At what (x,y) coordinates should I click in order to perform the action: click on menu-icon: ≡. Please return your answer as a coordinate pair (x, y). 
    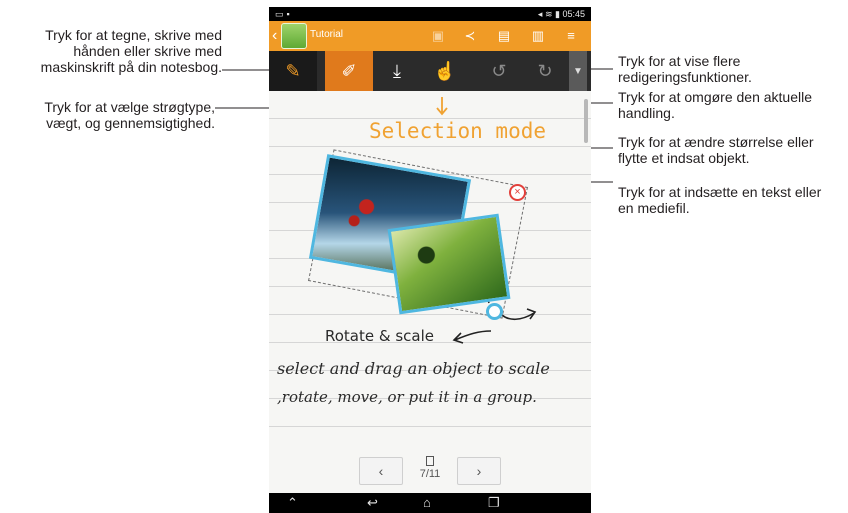
    Looking at the image, I should click on (571, 36).